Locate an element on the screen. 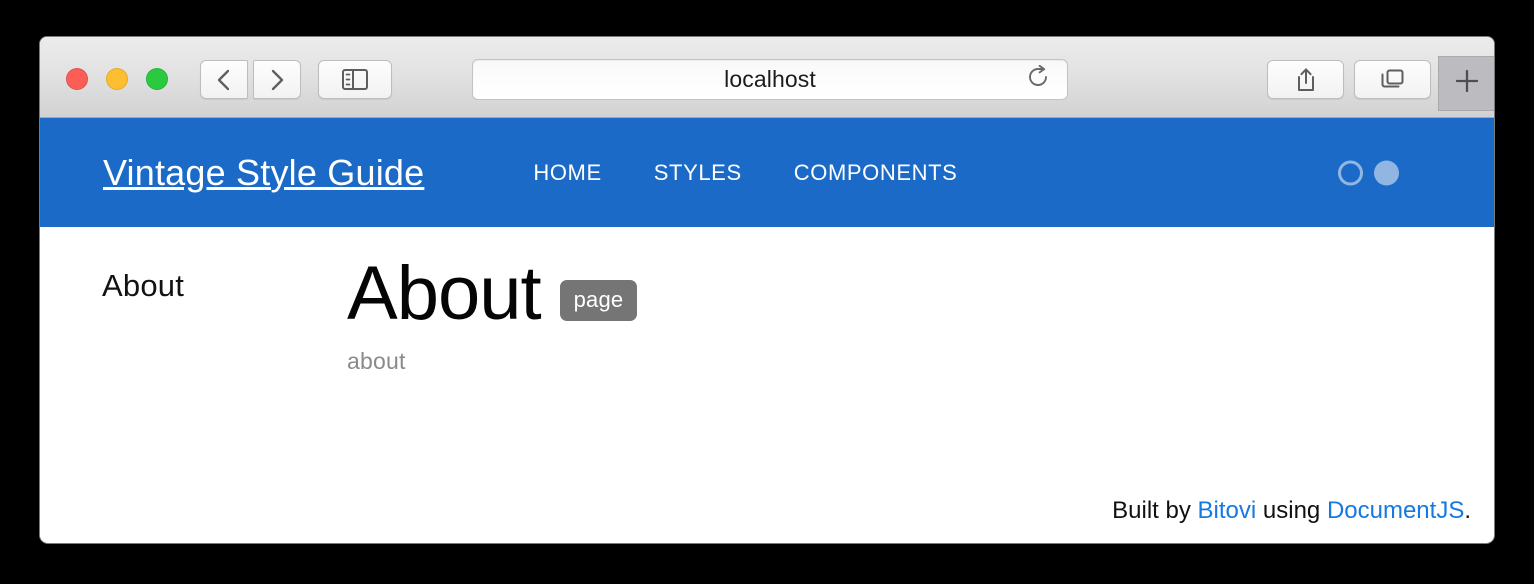  new-tab-button is located at coordinates (1466, 83).